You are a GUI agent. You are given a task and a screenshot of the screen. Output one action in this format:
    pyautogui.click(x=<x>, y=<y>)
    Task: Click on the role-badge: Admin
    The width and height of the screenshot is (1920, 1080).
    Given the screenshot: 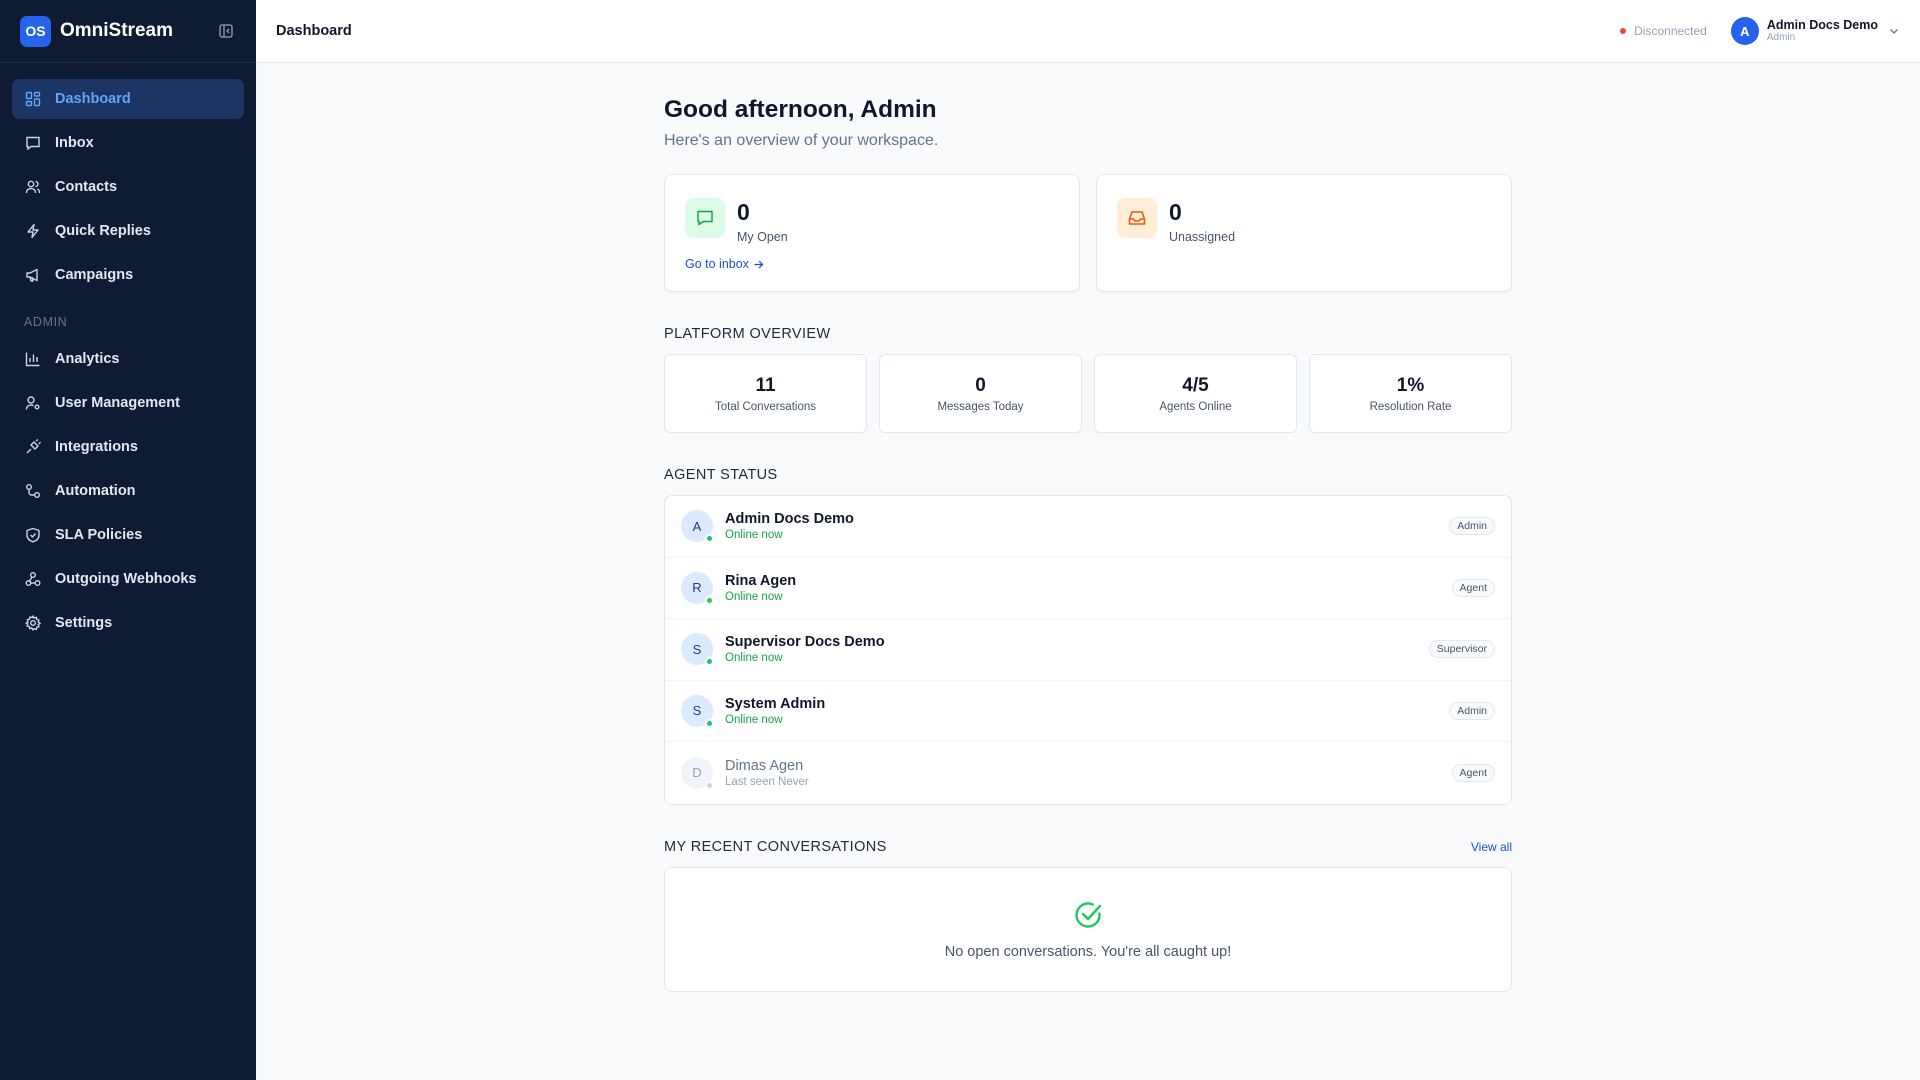 What is the action you would take?
    pyautogui.click(x=1472, y=710)
    